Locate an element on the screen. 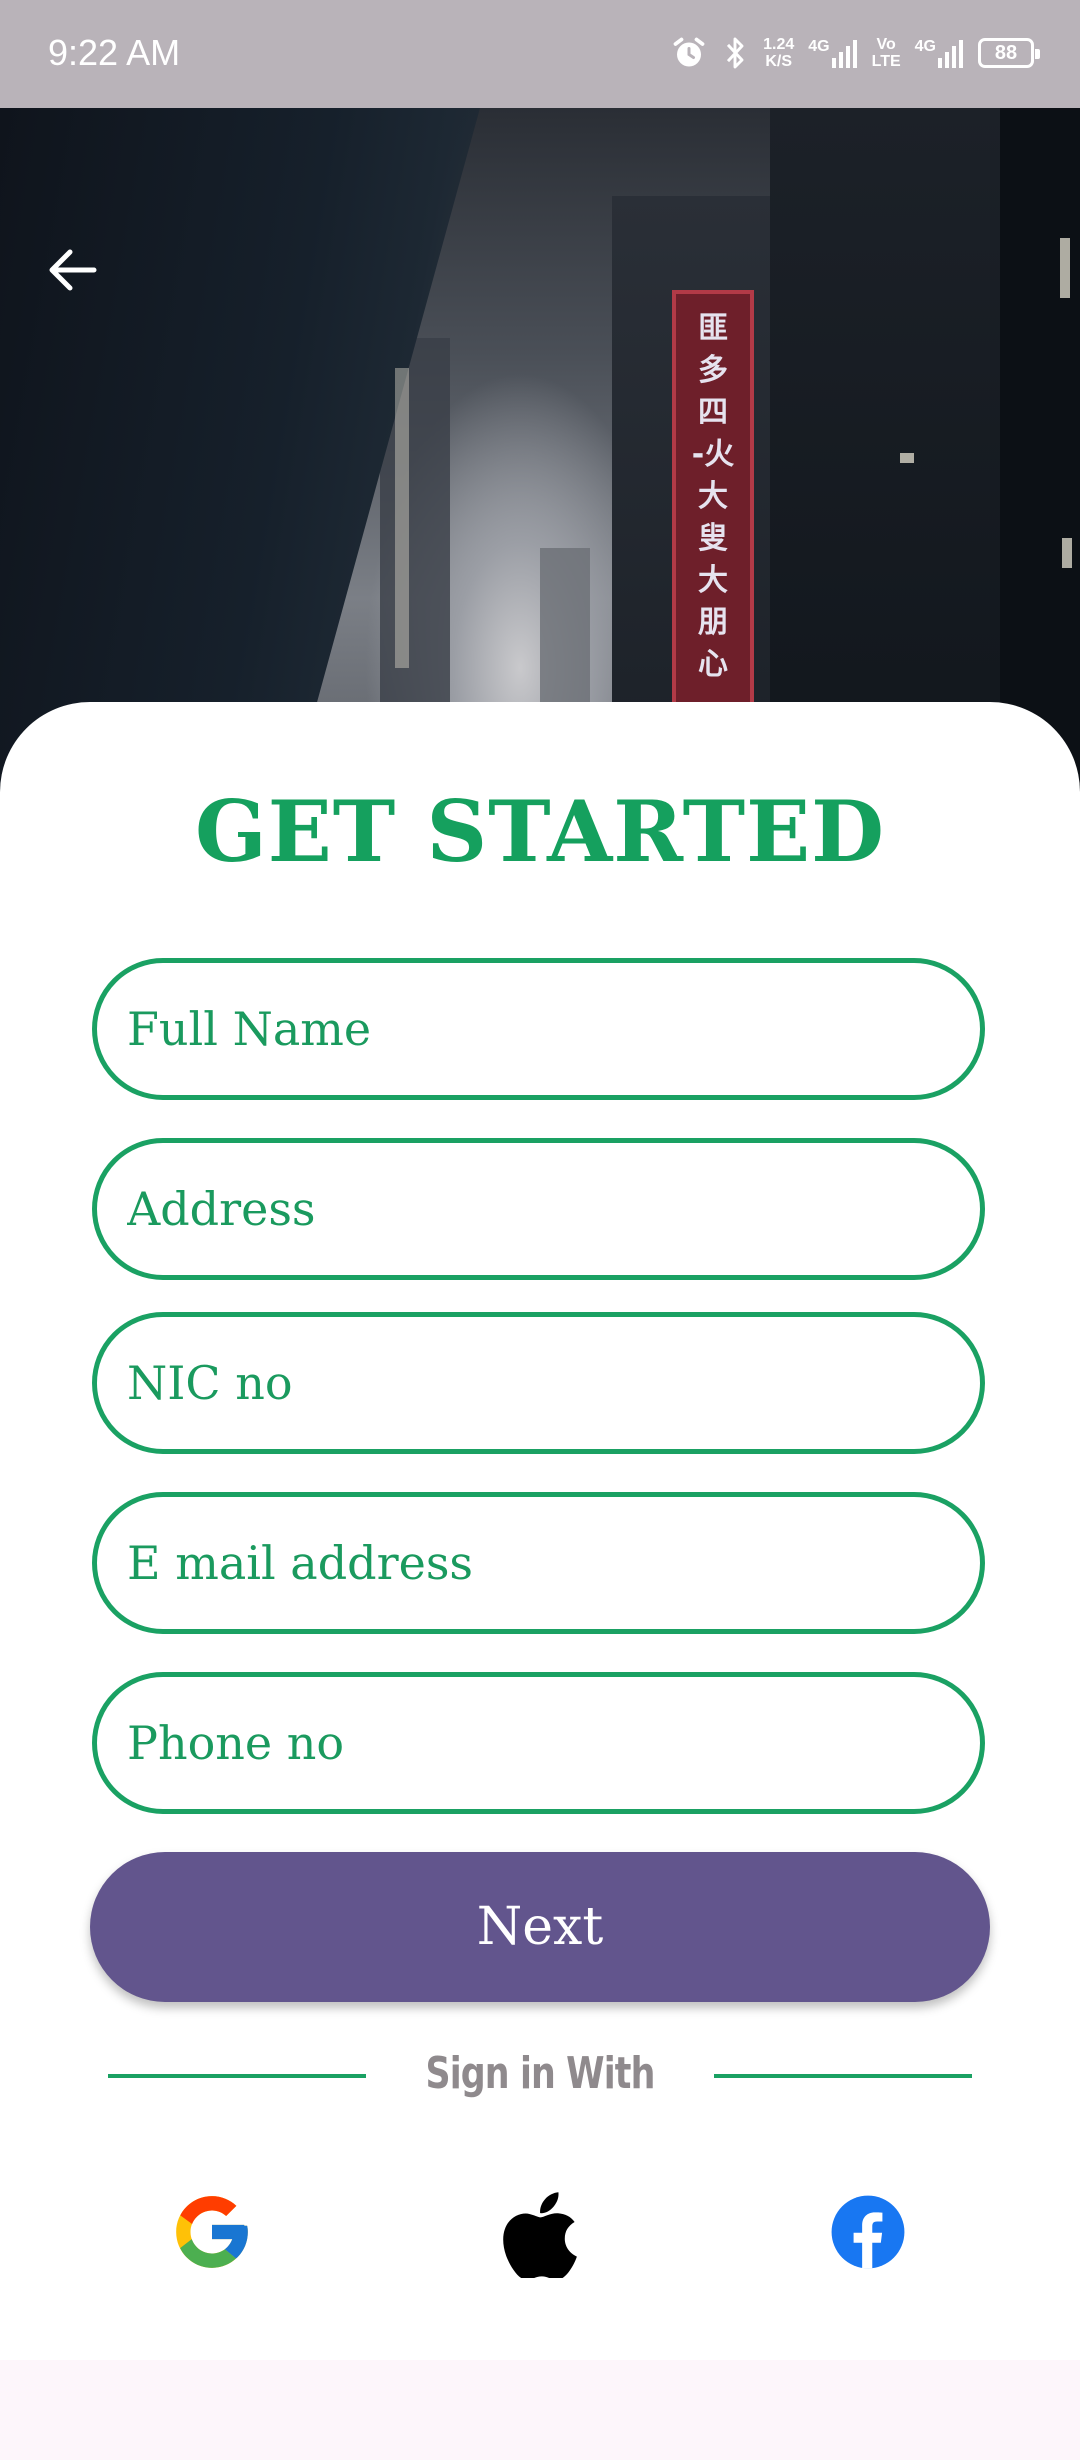  email-input is located at coordinates (537, 1563).